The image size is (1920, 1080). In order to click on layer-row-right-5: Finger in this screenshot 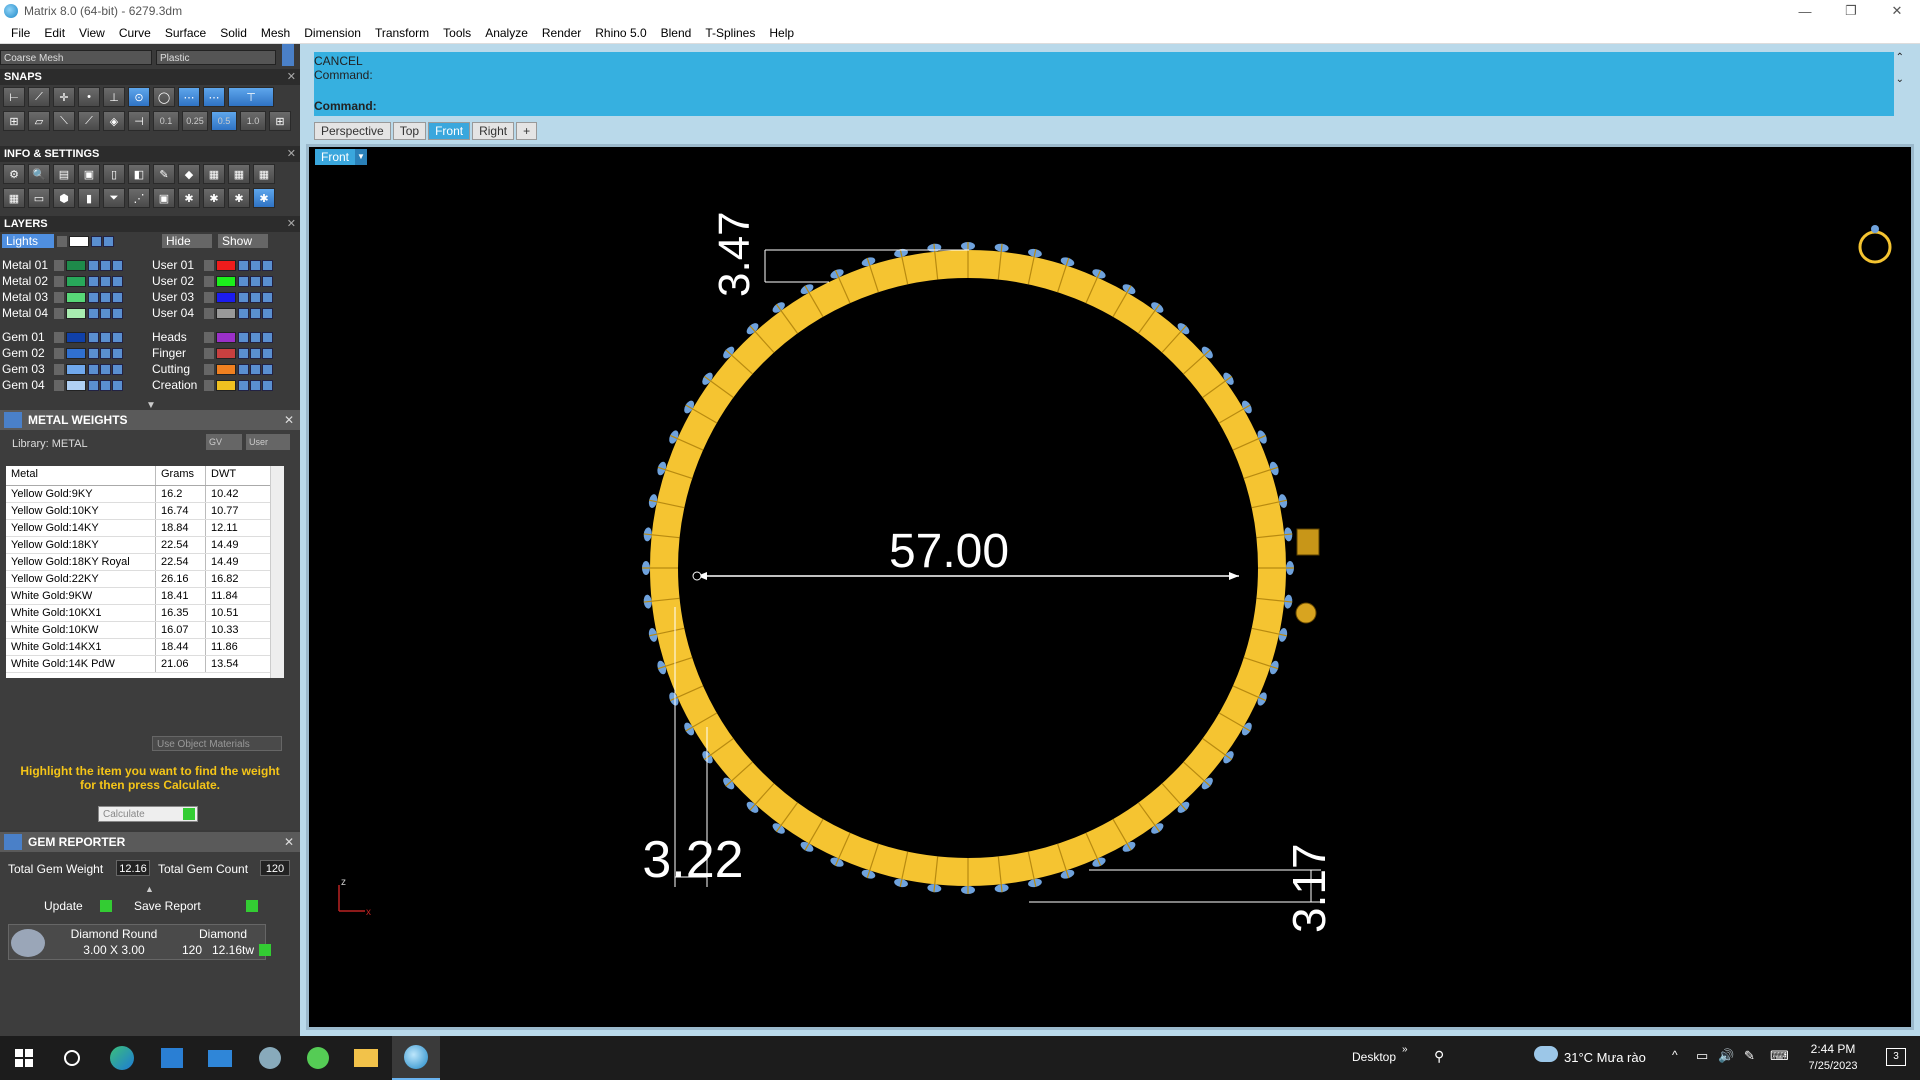, I will do `click(213, 353)`.